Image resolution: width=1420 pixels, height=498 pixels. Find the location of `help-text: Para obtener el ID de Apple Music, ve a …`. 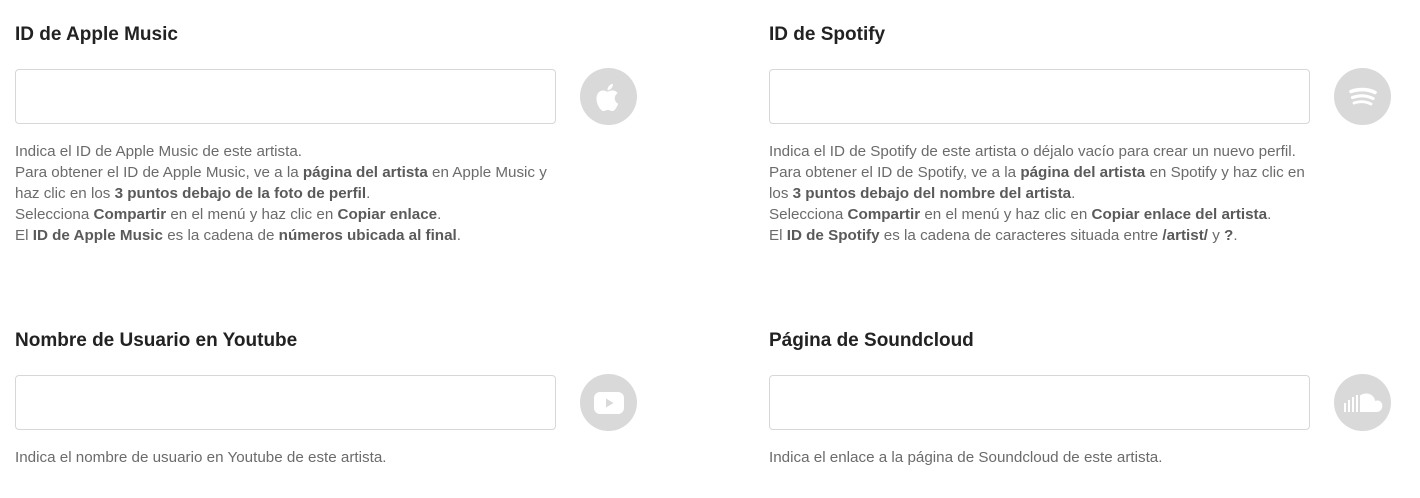

help-text: Para obtener el ID de Apple Music, ve a … is located at coordinates (159, 172).